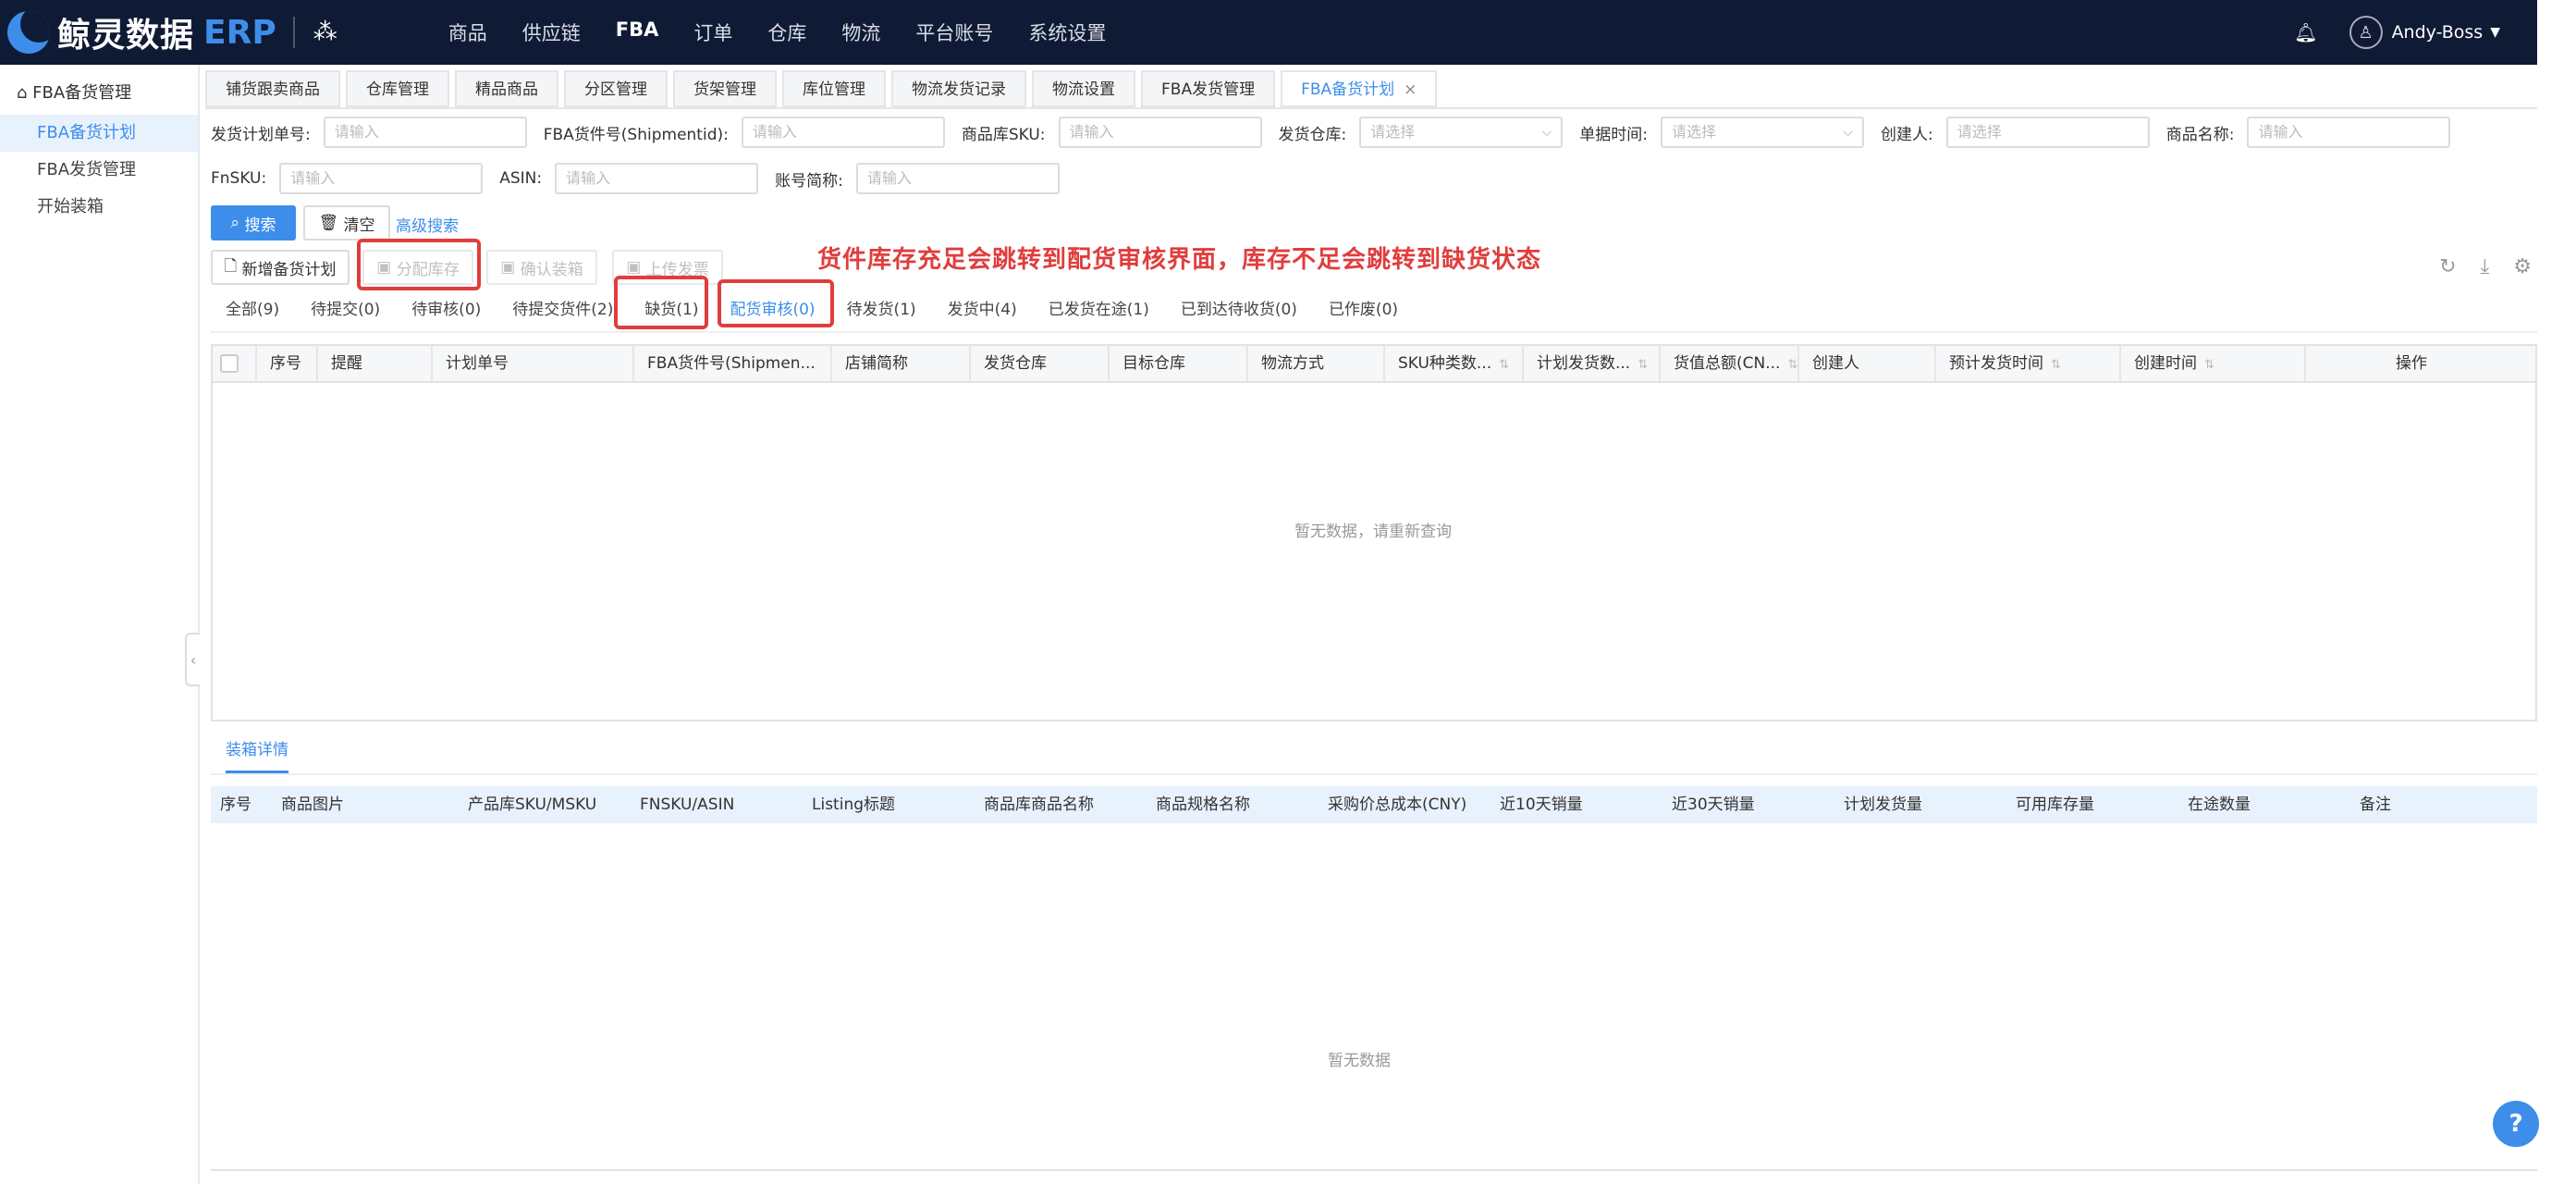  What do you see at coordinates (1003, 135) in the screenshot?
I see `sku-label: 商品库SKU:` at bounding box center [1003, 135].